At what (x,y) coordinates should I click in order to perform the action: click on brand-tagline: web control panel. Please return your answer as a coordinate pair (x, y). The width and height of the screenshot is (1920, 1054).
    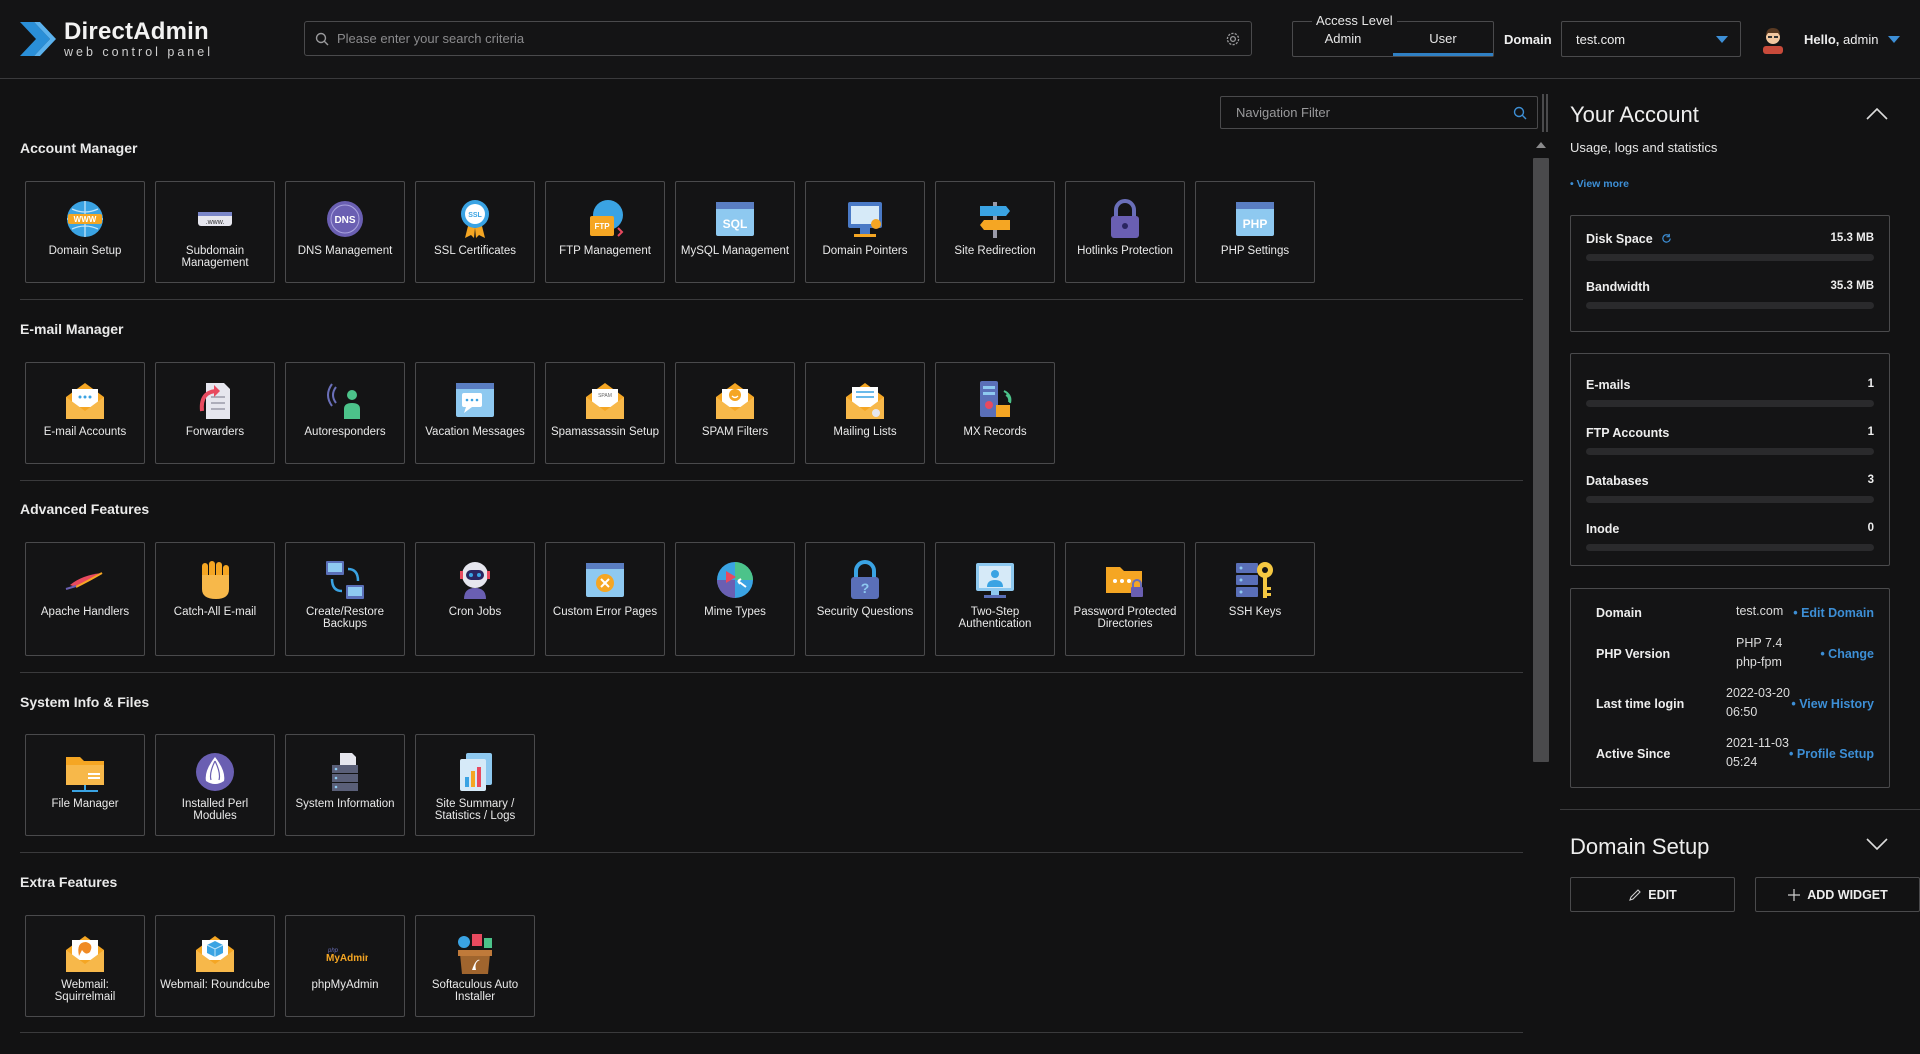
    Looking at the image, I should click on (138, 51).